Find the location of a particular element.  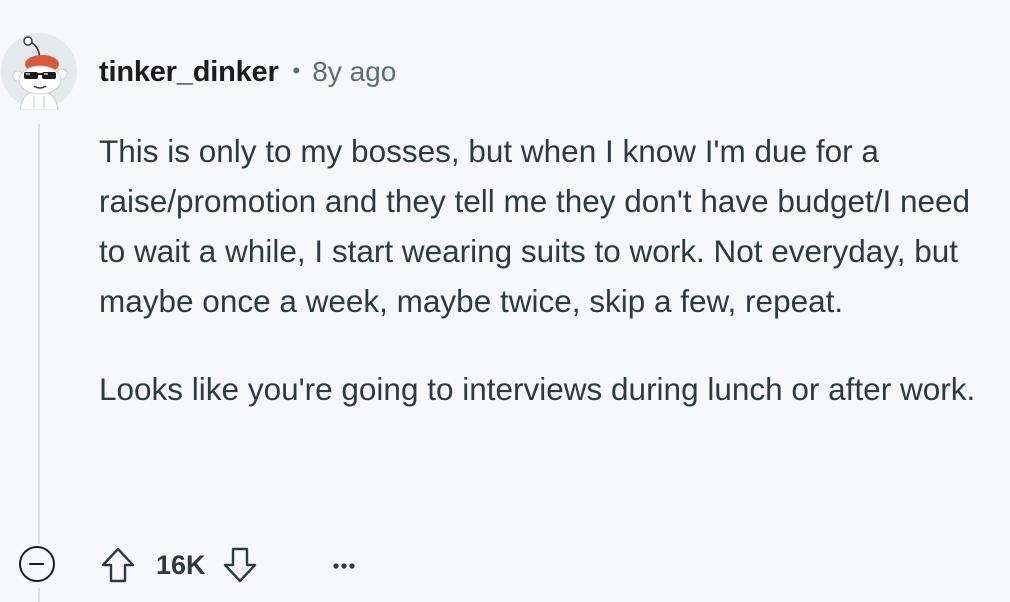

vote-score: 16K is located at coordinates (181, 564).